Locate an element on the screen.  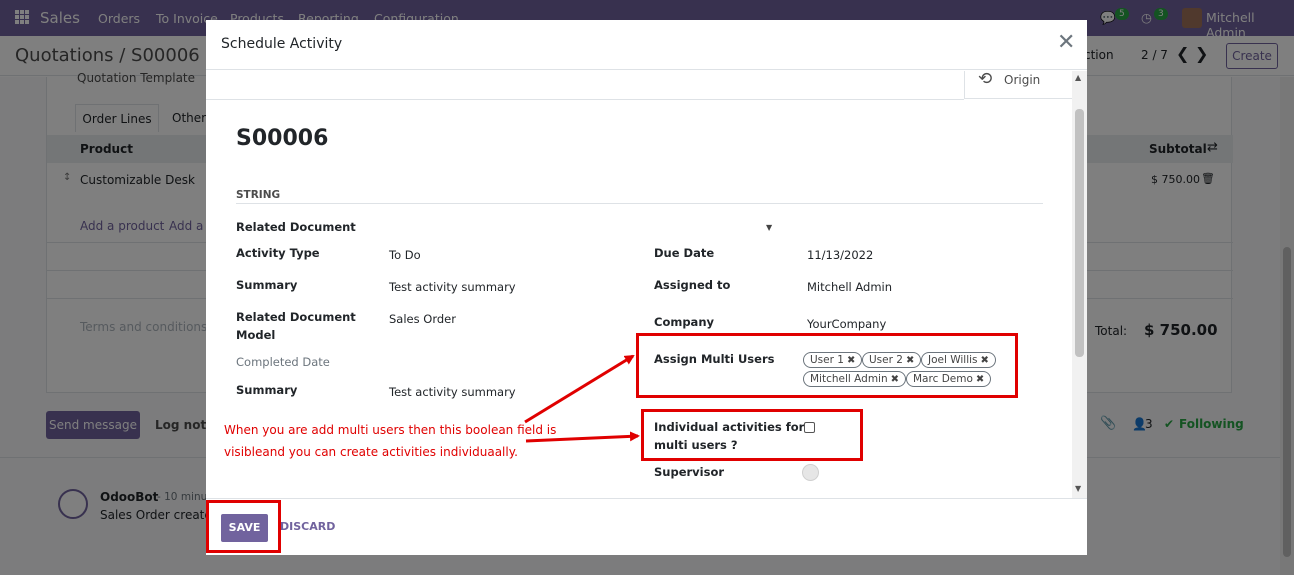
highlight-multi-users is located at coordinates (827, 365).